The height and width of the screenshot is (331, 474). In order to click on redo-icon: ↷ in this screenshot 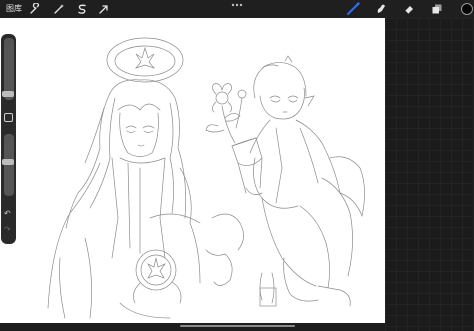, I will do `click(7, 230)`.